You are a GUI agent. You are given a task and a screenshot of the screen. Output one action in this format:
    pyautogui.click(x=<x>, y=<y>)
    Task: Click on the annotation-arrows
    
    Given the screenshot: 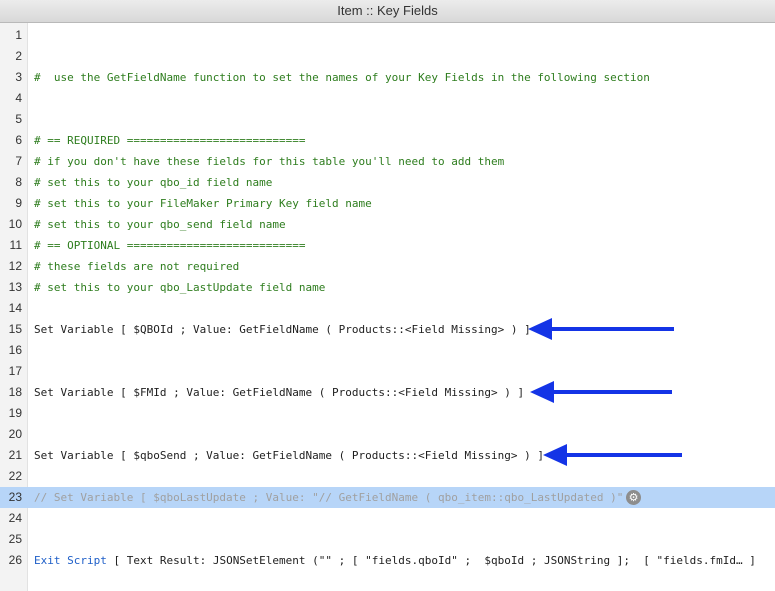 What is the action you would take?
    pyautogui.click(x=605, y=392)
    